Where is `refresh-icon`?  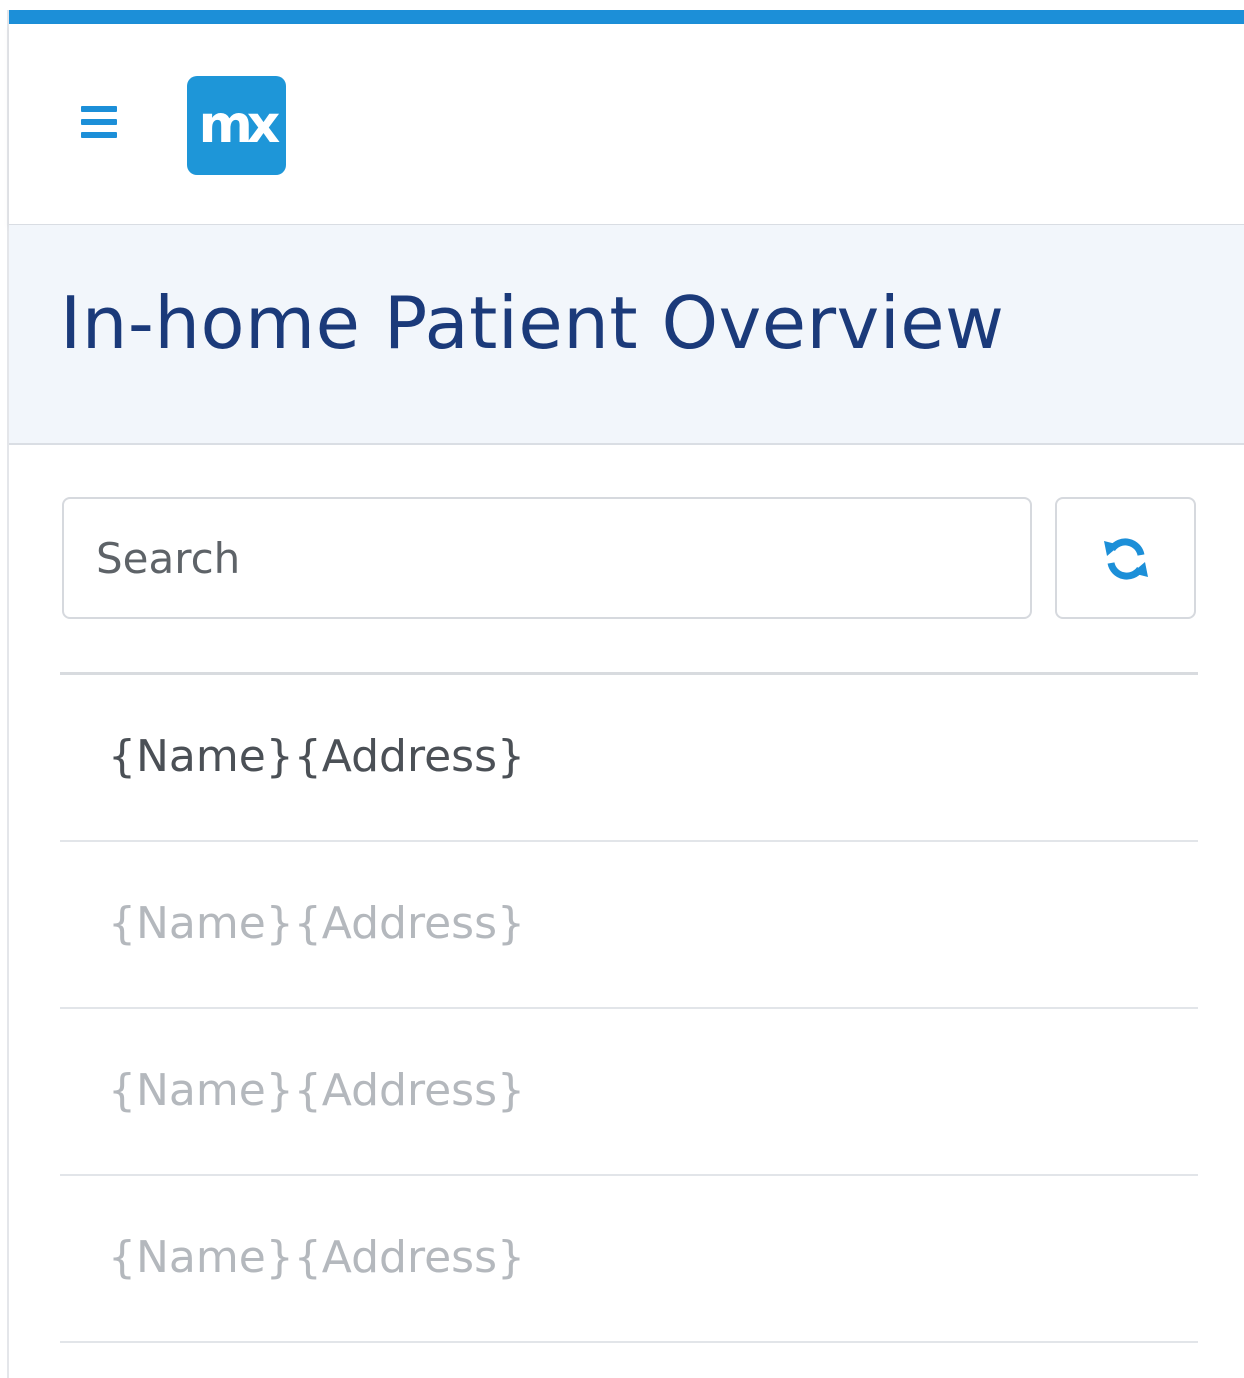
refresh-icon is located at coordinates (1126, 559).